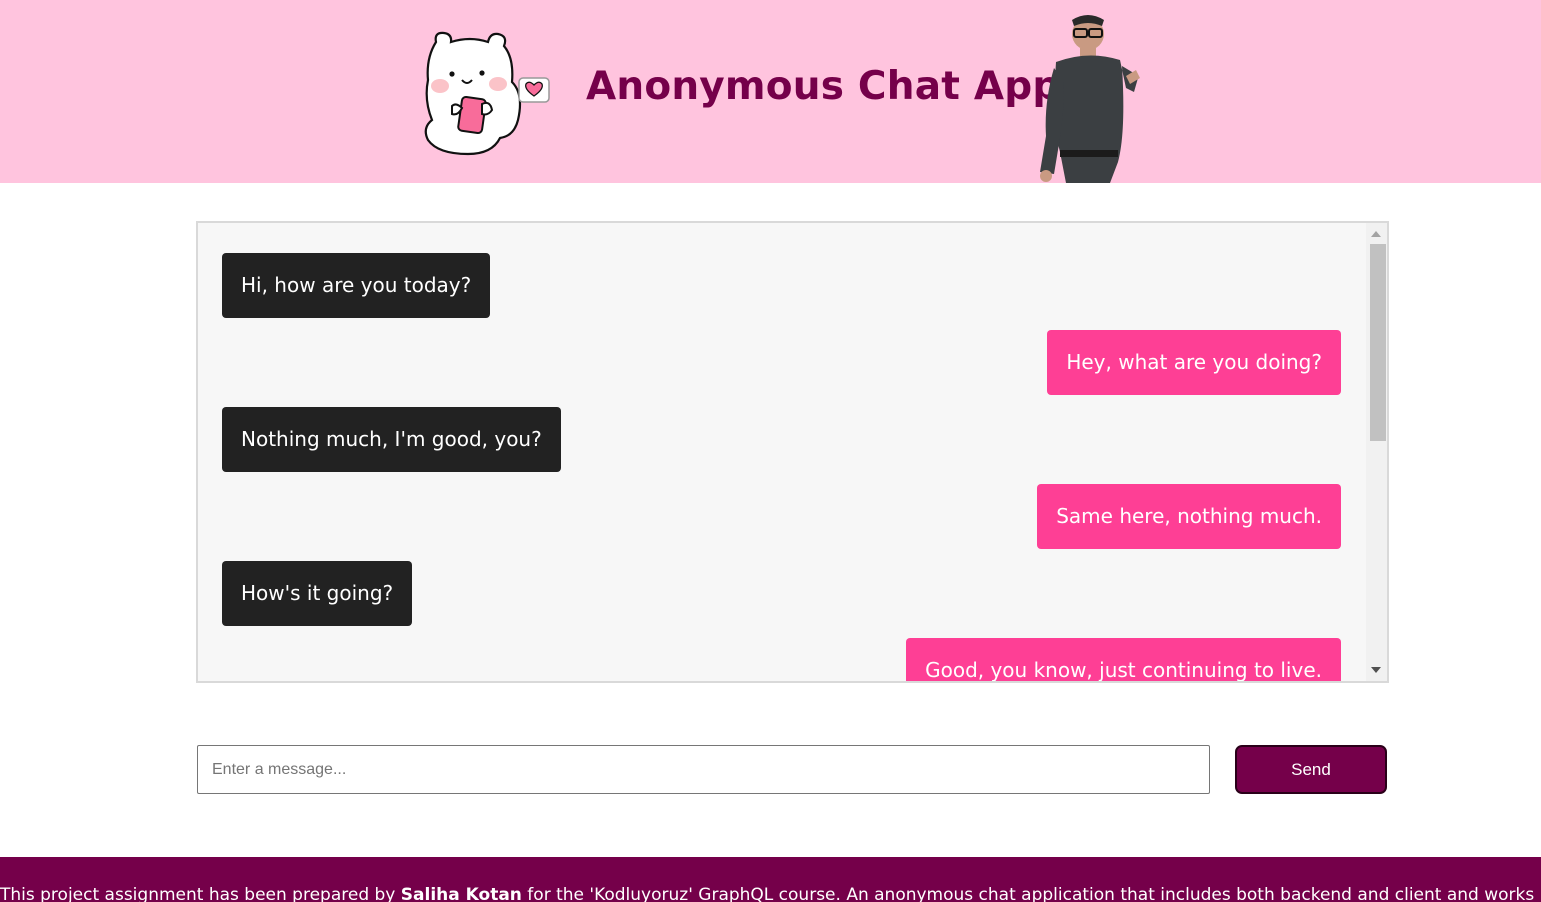  What do you see at coordinates (356, 285) in the screenshot?
I see `message-received: Hi, how are you today?` at bounding box center [356, 285].